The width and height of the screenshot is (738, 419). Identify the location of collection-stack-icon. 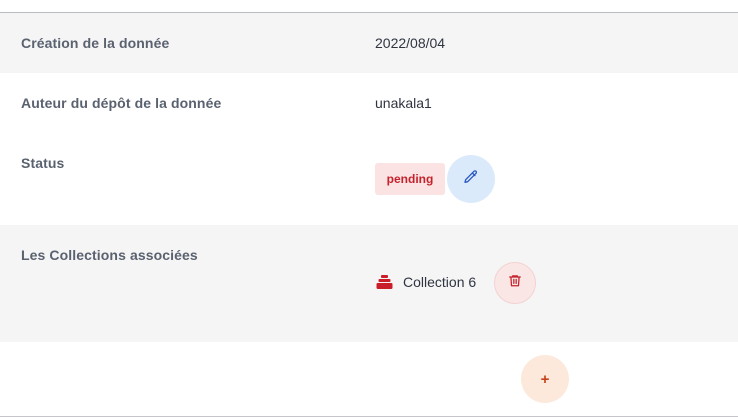
(384, 281).